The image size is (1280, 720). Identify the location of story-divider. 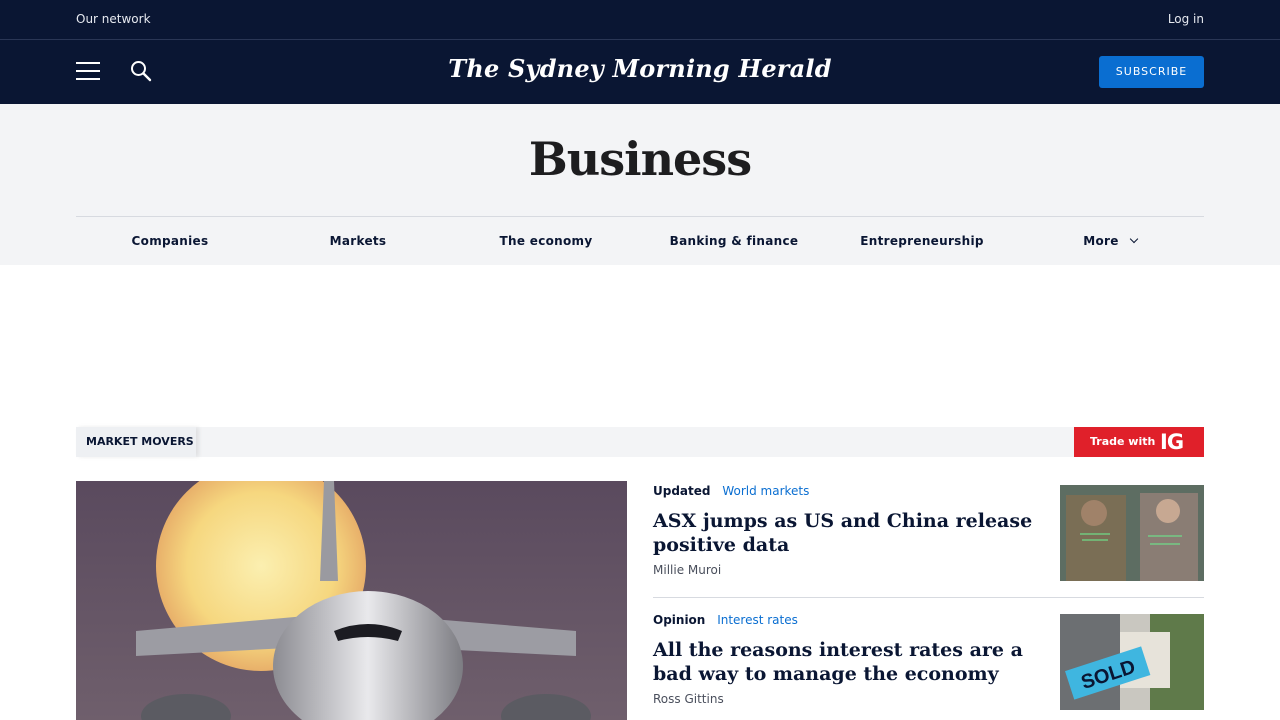
(928, 597).